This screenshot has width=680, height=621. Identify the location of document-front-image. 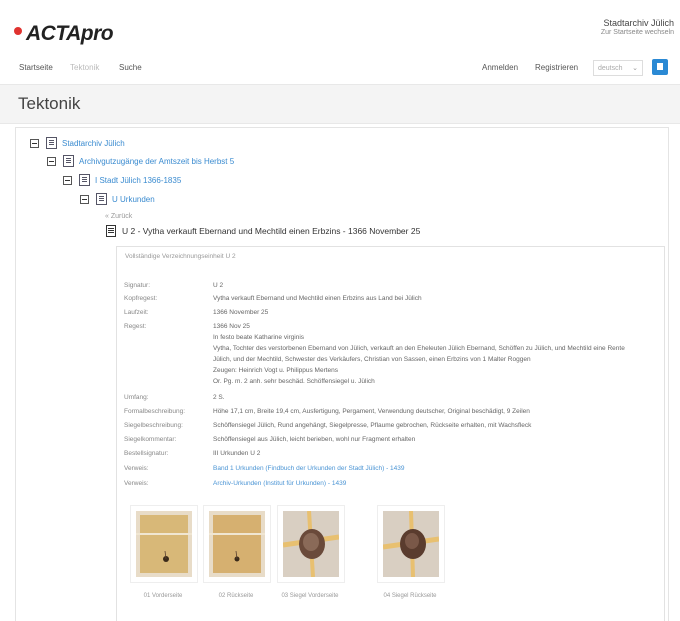
(164, 544).